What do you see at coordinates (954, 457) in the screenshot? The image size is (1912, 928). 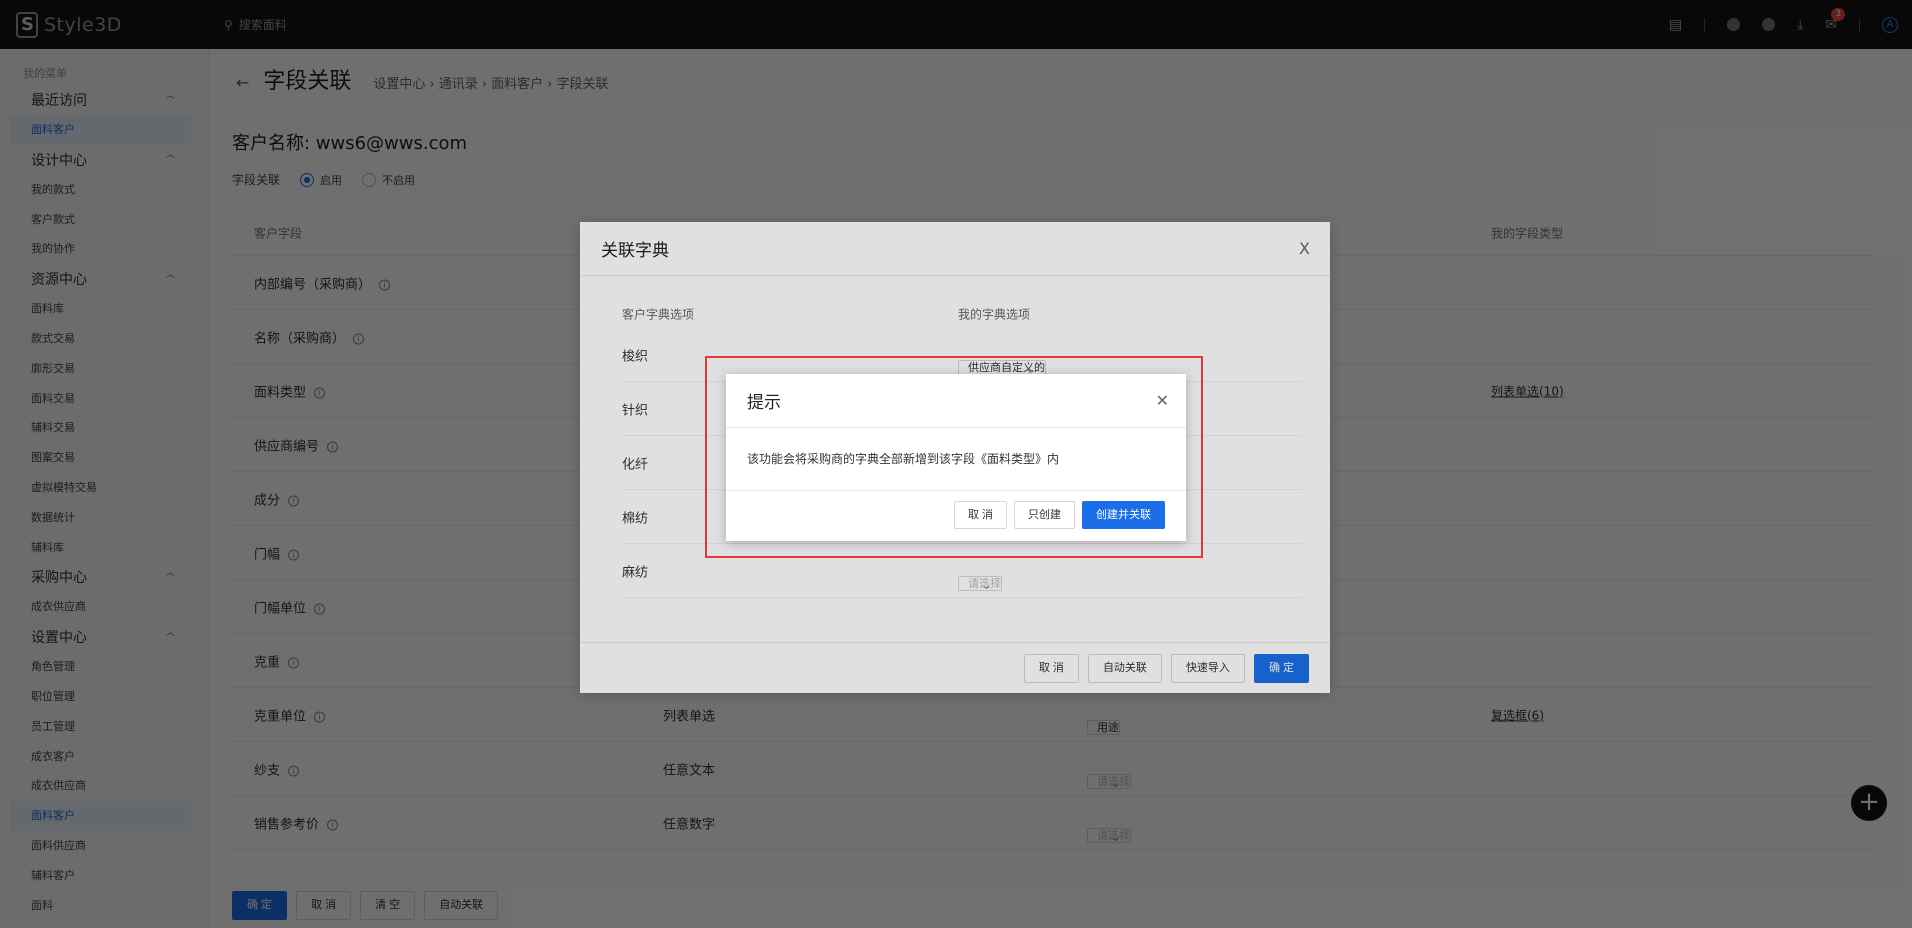 I see `highlight-box` at bounding box center [954, 457].